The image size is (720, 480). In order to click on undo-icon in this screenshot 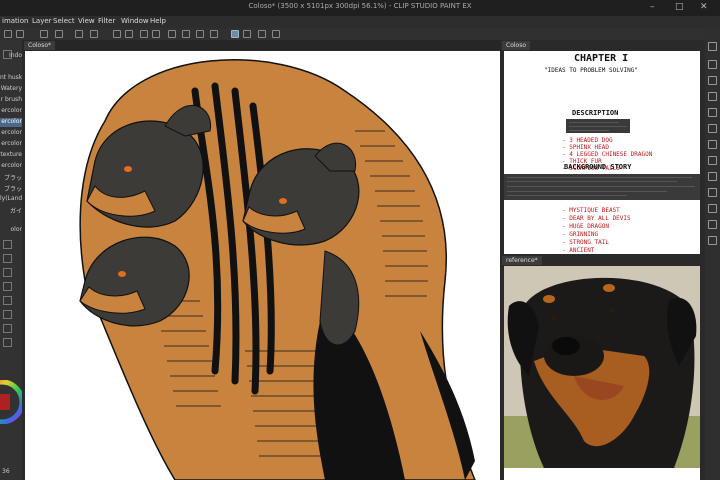, I will do `click(117, 34)`.